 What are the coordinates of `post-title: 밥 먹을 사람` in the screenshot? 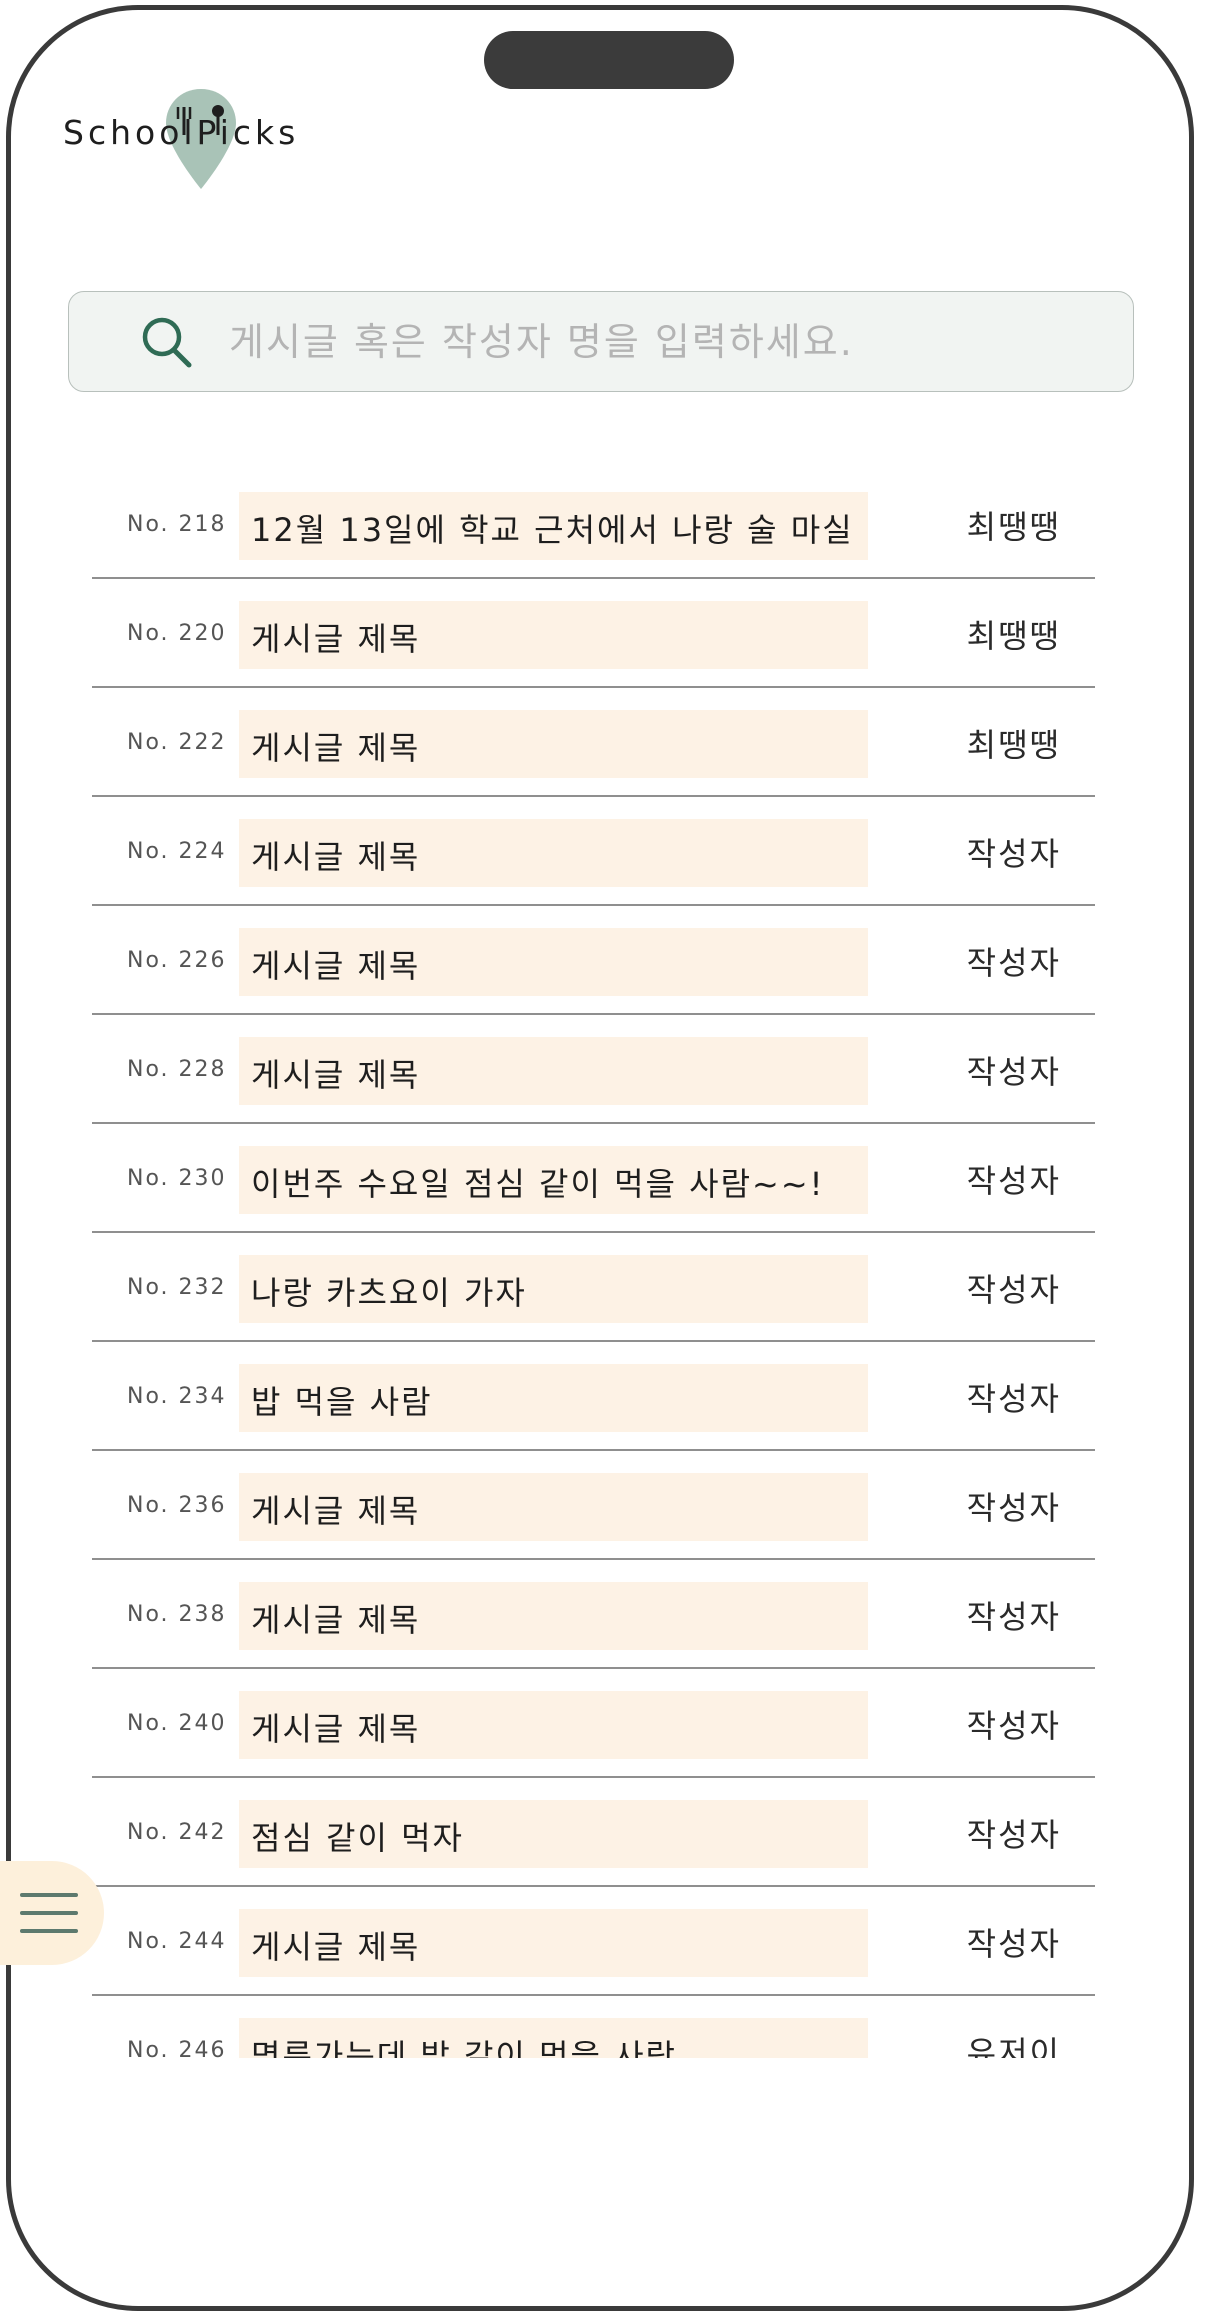 It's located at (342, 1402).